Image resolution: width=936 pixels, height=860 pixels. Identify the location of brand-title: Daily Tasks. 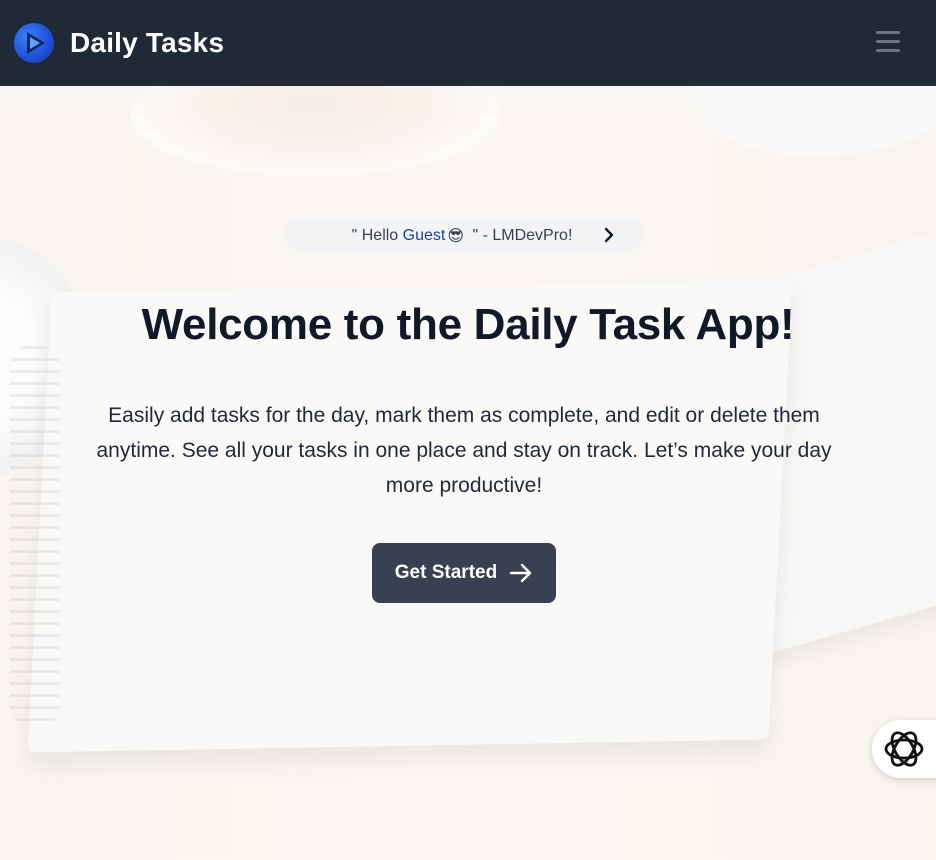
(147, 43).